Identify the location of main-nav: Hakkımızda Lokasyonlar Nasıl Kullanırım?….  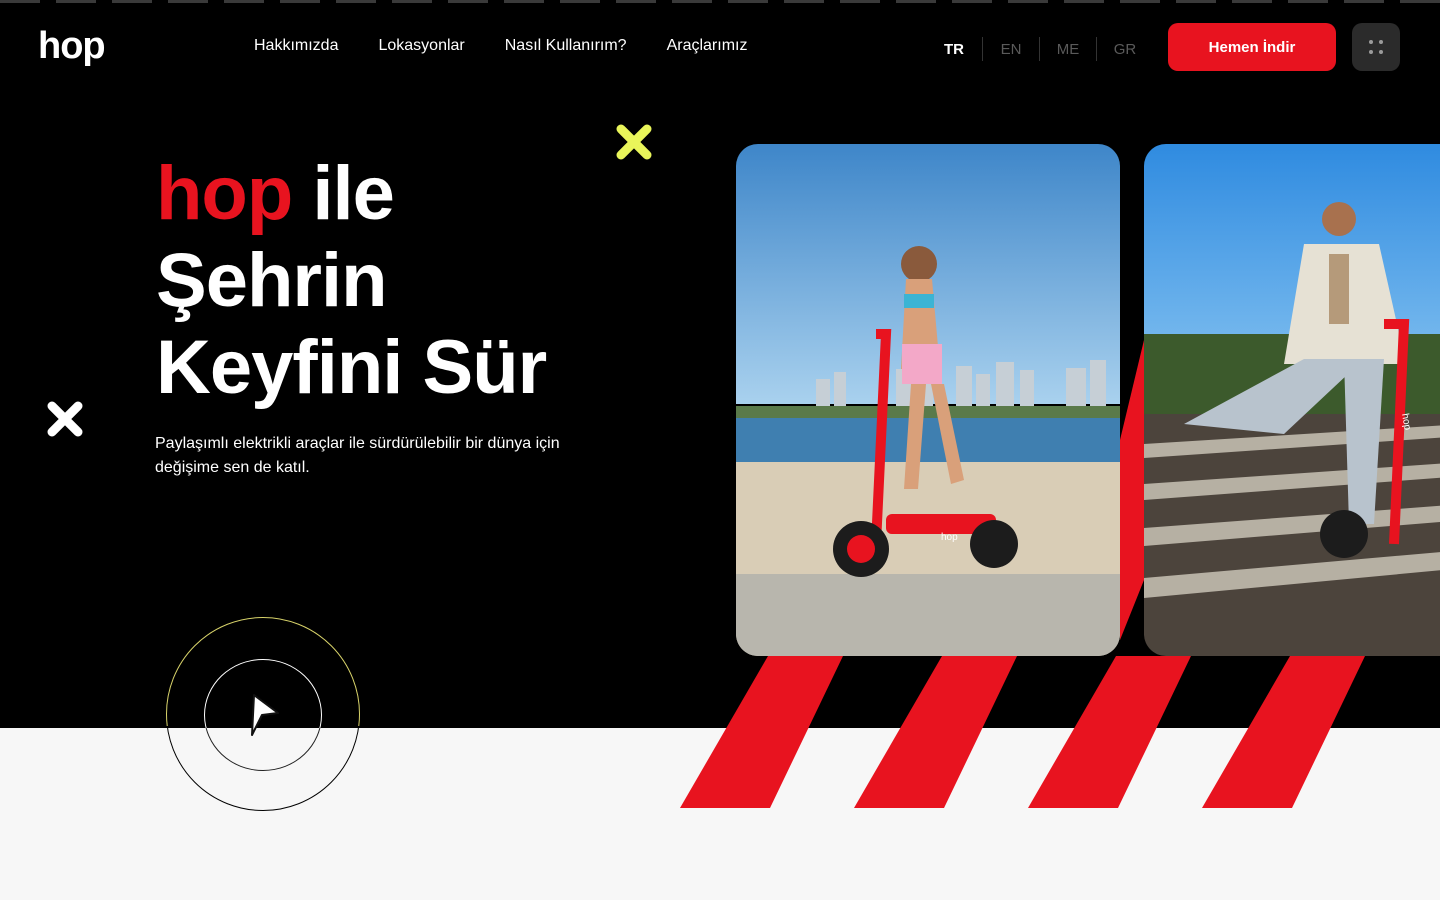
(500, 46).